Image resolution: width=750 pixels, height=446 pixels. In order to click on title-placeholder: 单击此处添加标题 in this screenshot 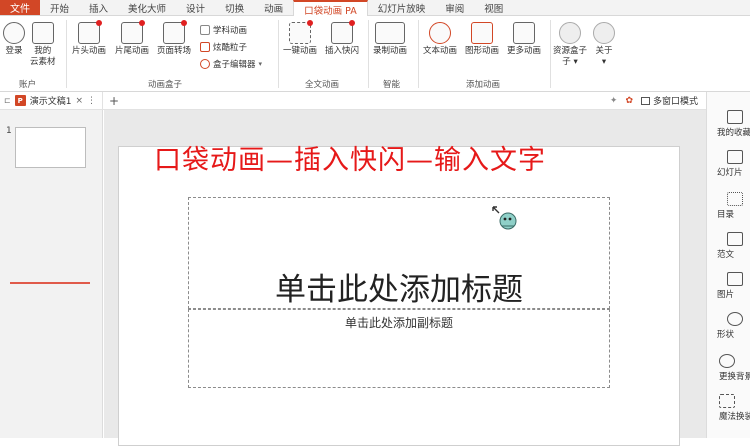, I will do `click(399, 253)`.